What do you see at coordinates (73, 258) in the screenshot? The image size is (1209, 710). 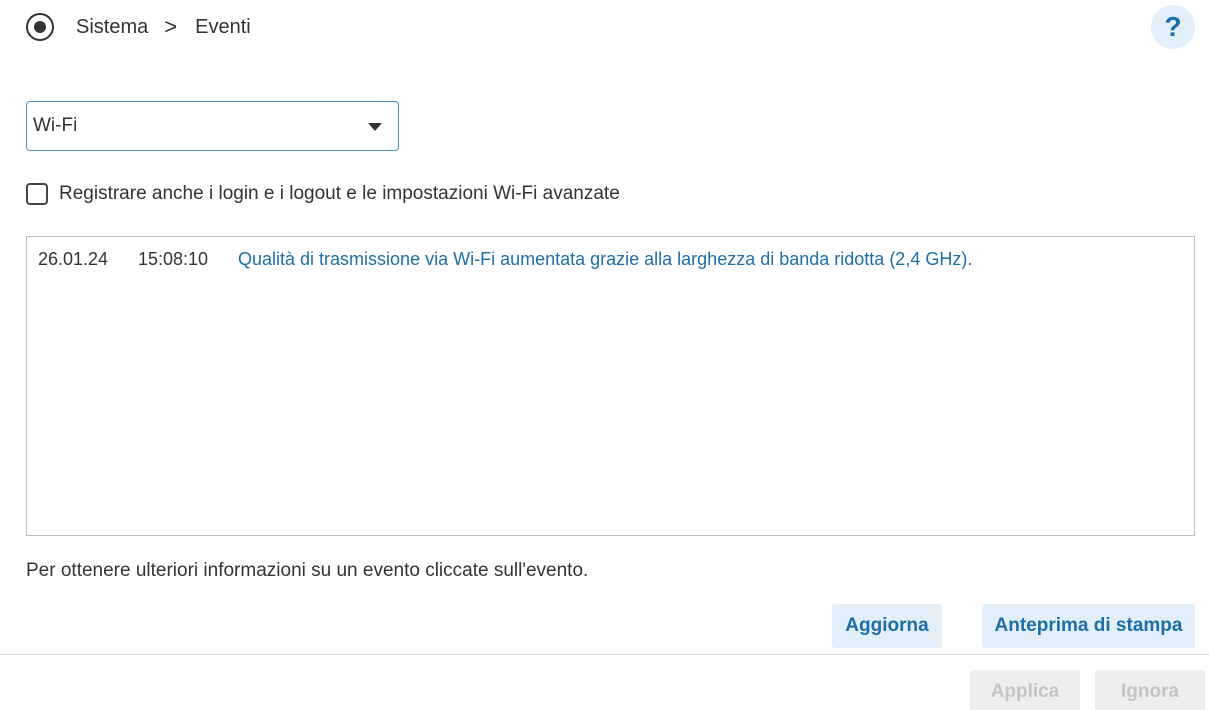 I see `event-date: 26.01.24` at bounding box center [73, 258].